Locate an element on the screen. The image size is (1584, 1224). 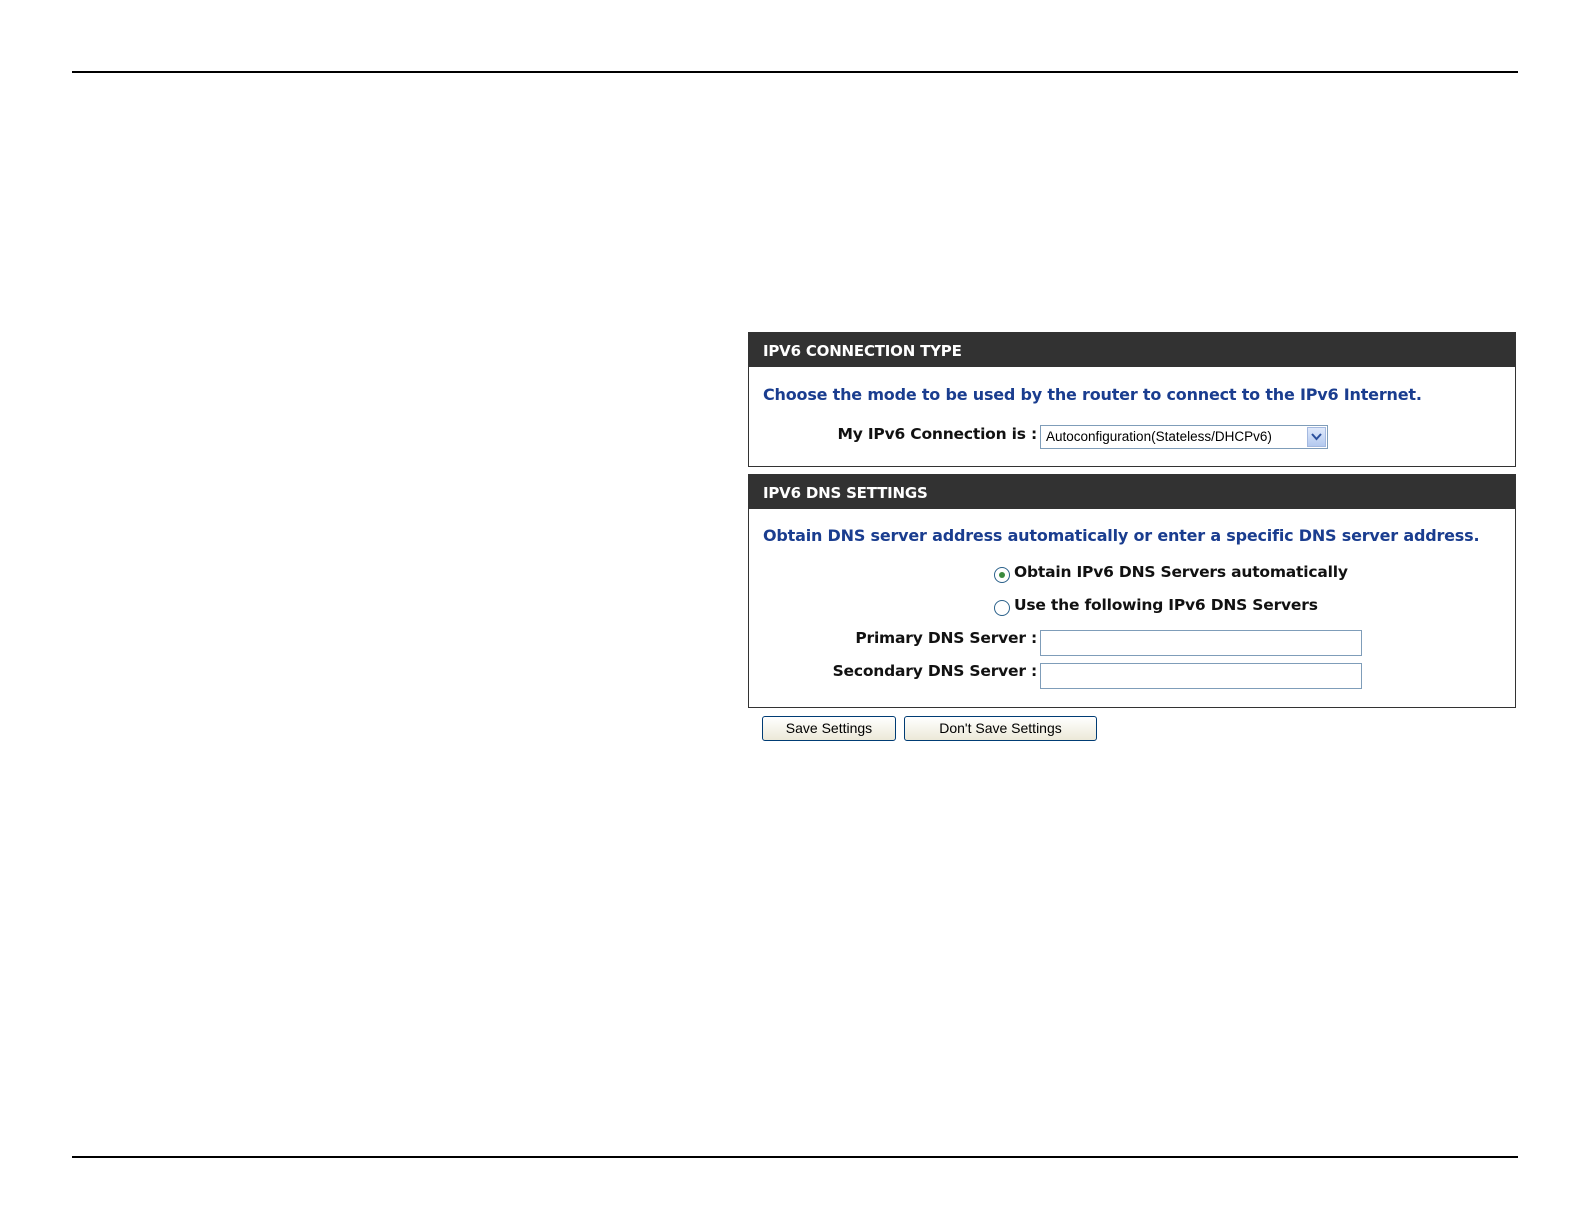
radio-button is located at coordinates (1002, 608).